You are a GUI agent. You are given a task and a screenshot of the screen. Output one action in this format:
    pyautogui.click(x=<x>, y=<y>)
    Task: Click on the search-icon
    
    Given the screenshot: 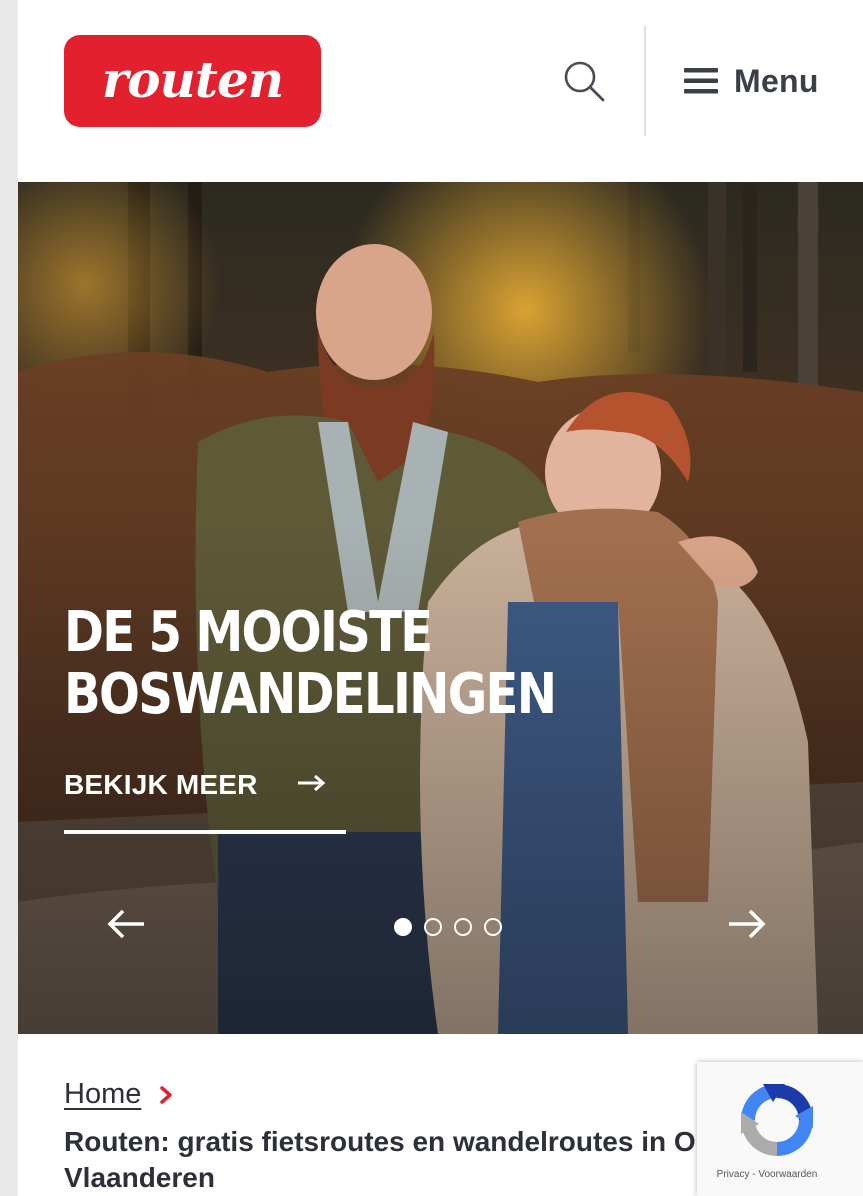 What is the action you would take?
    pyautogui.click(x=584, y=81)
    